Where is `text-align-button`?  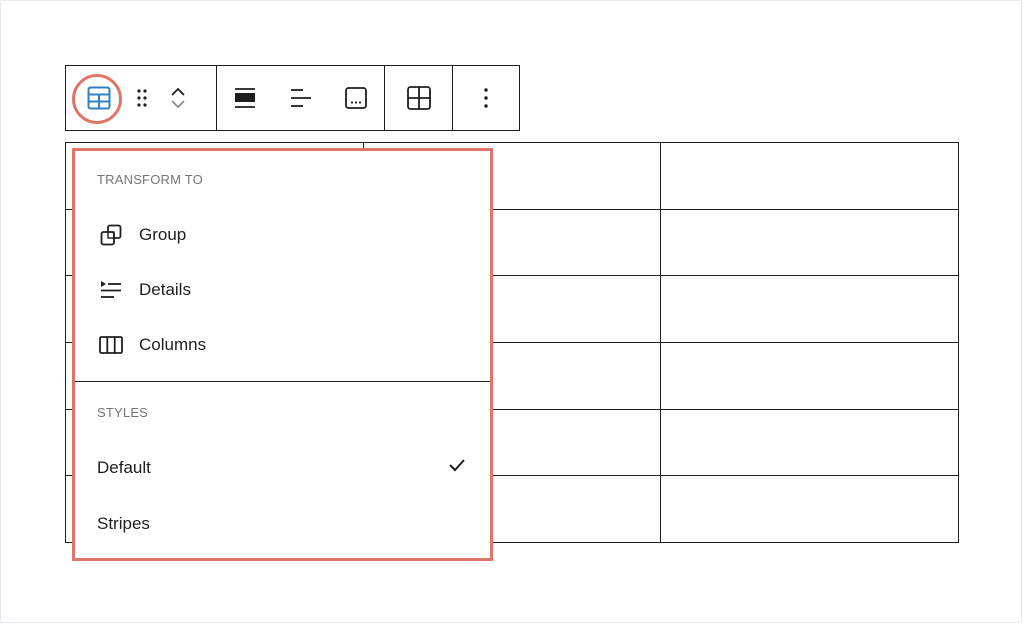 text-align-button is located at coordinates (301, 98).